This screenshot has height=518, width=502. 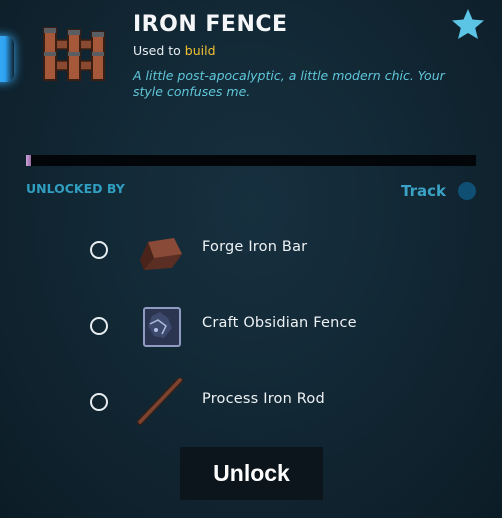 What do you see at coordinates (75, 188) in the screenshot?
I see `unlocked-by-heading: UNLOCKED BY` at bounding box center [75, 188].